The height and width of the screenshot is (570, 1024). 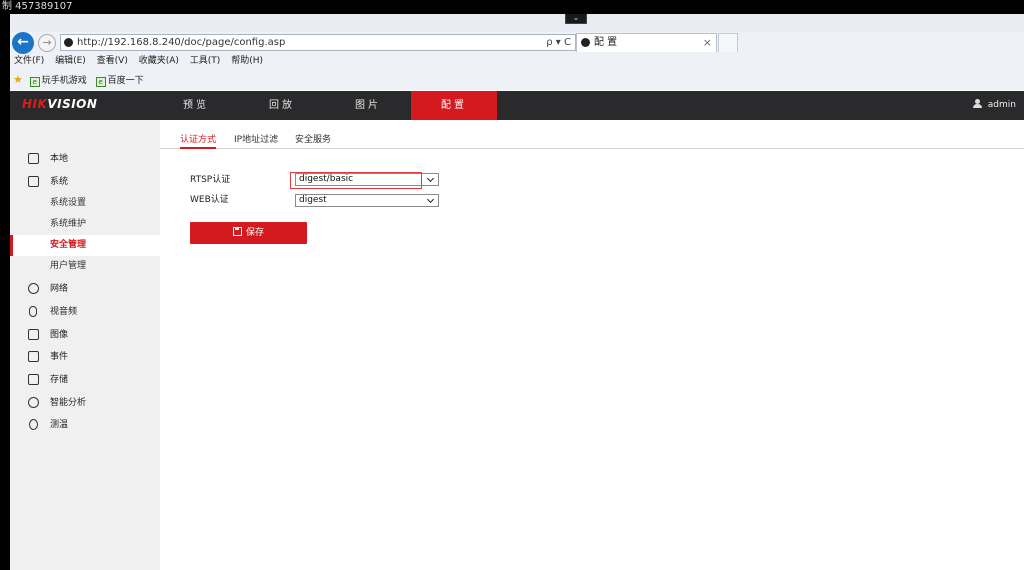 What do you see at coordinates (85, 203) in the screenshot?
I see `sidebar-sub-system-settings: 系统设置` at bounding box center [85, 203].